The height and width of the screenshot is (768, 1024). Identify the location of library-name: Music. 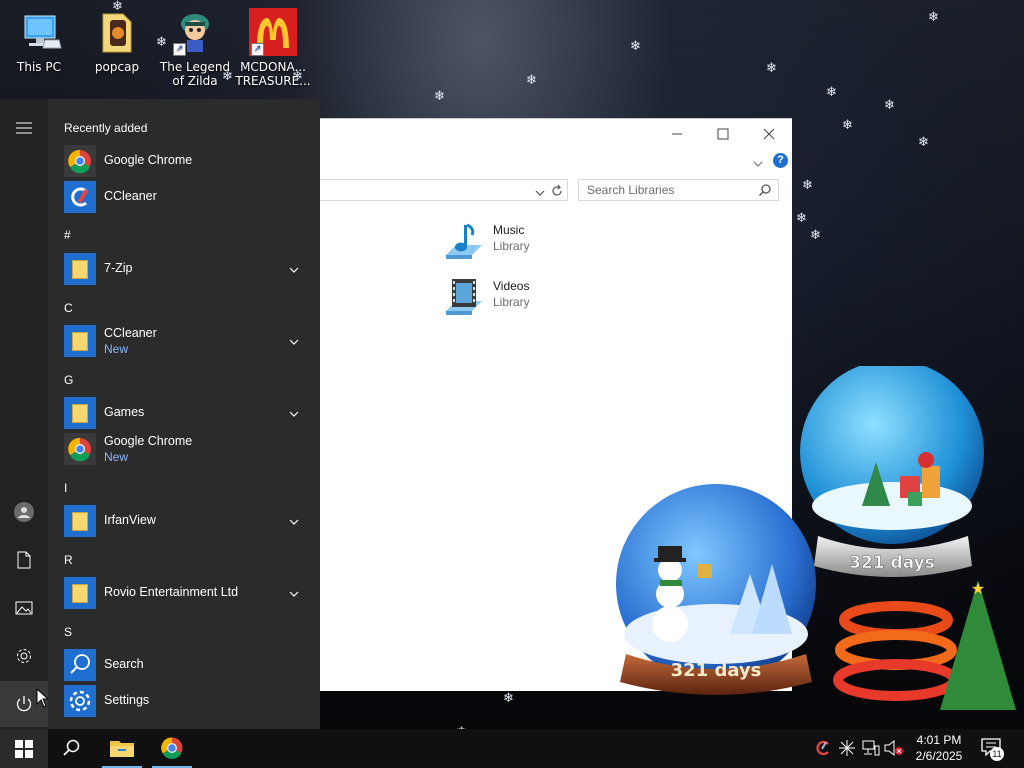
(509, 230).